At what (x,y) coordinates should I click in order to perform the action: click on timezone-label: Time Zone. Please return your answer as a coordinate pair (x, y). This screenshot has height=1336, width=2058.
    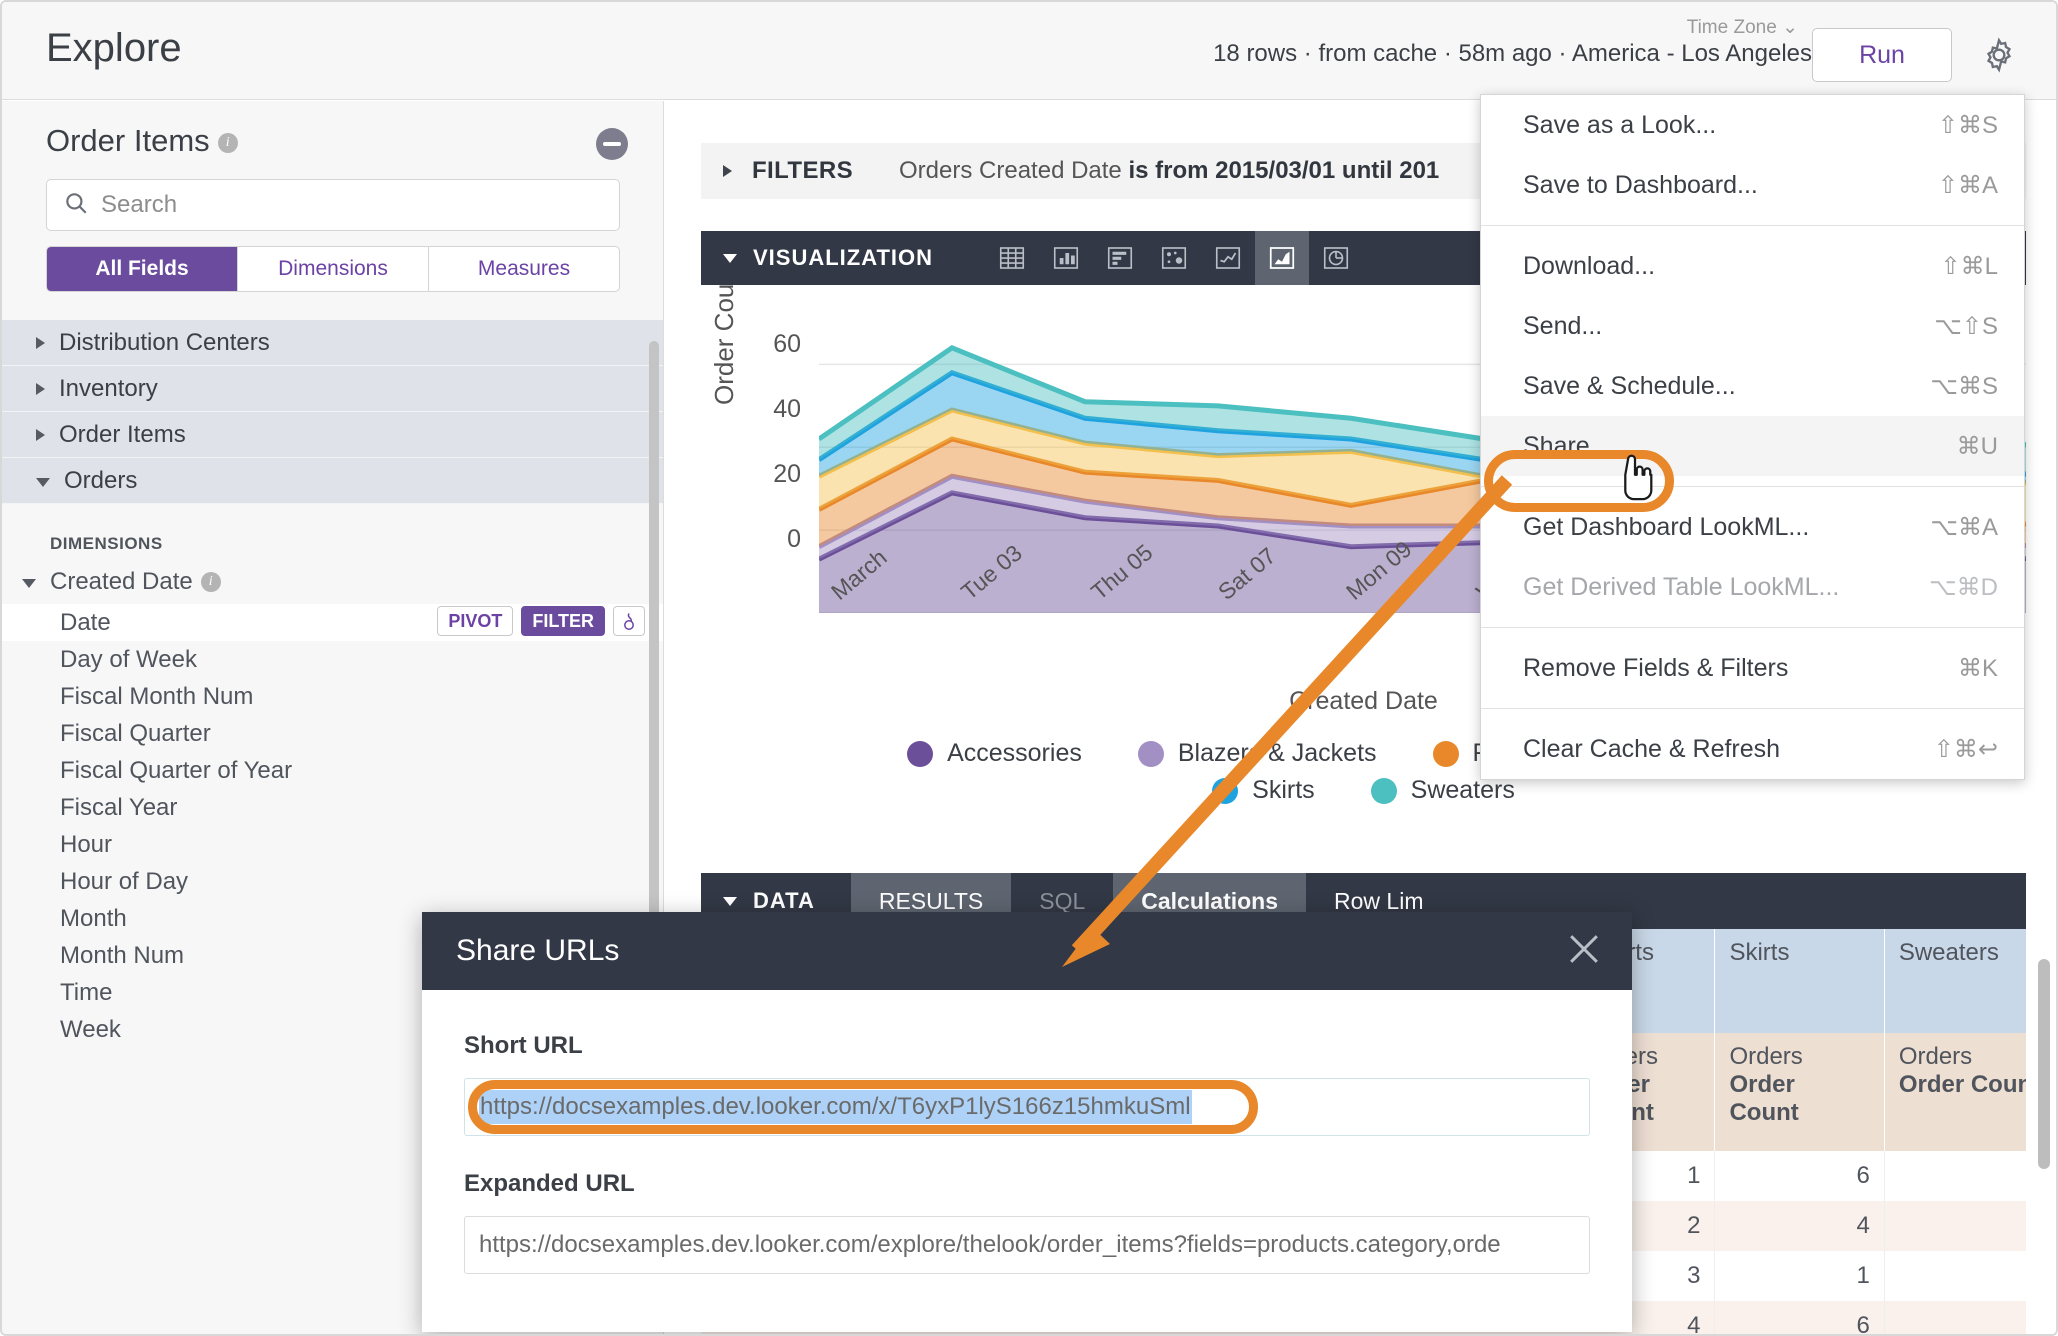
    Looking at the image, I should click on (1731, 27).